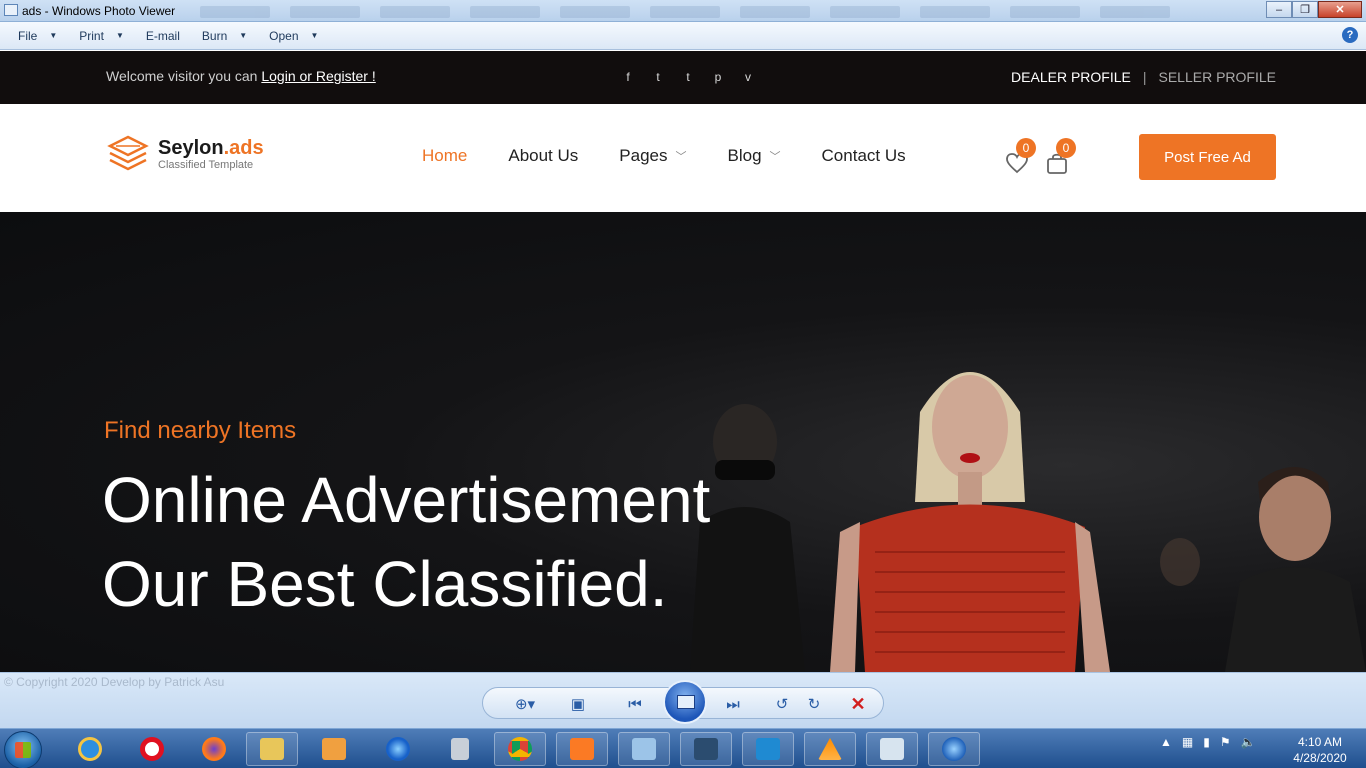 The height and width of the screenshot is (768, 1366). Describe the element at coordinates (525, 704) in the screenshot. I see `zoom-icon: ⊕▾` at that location.